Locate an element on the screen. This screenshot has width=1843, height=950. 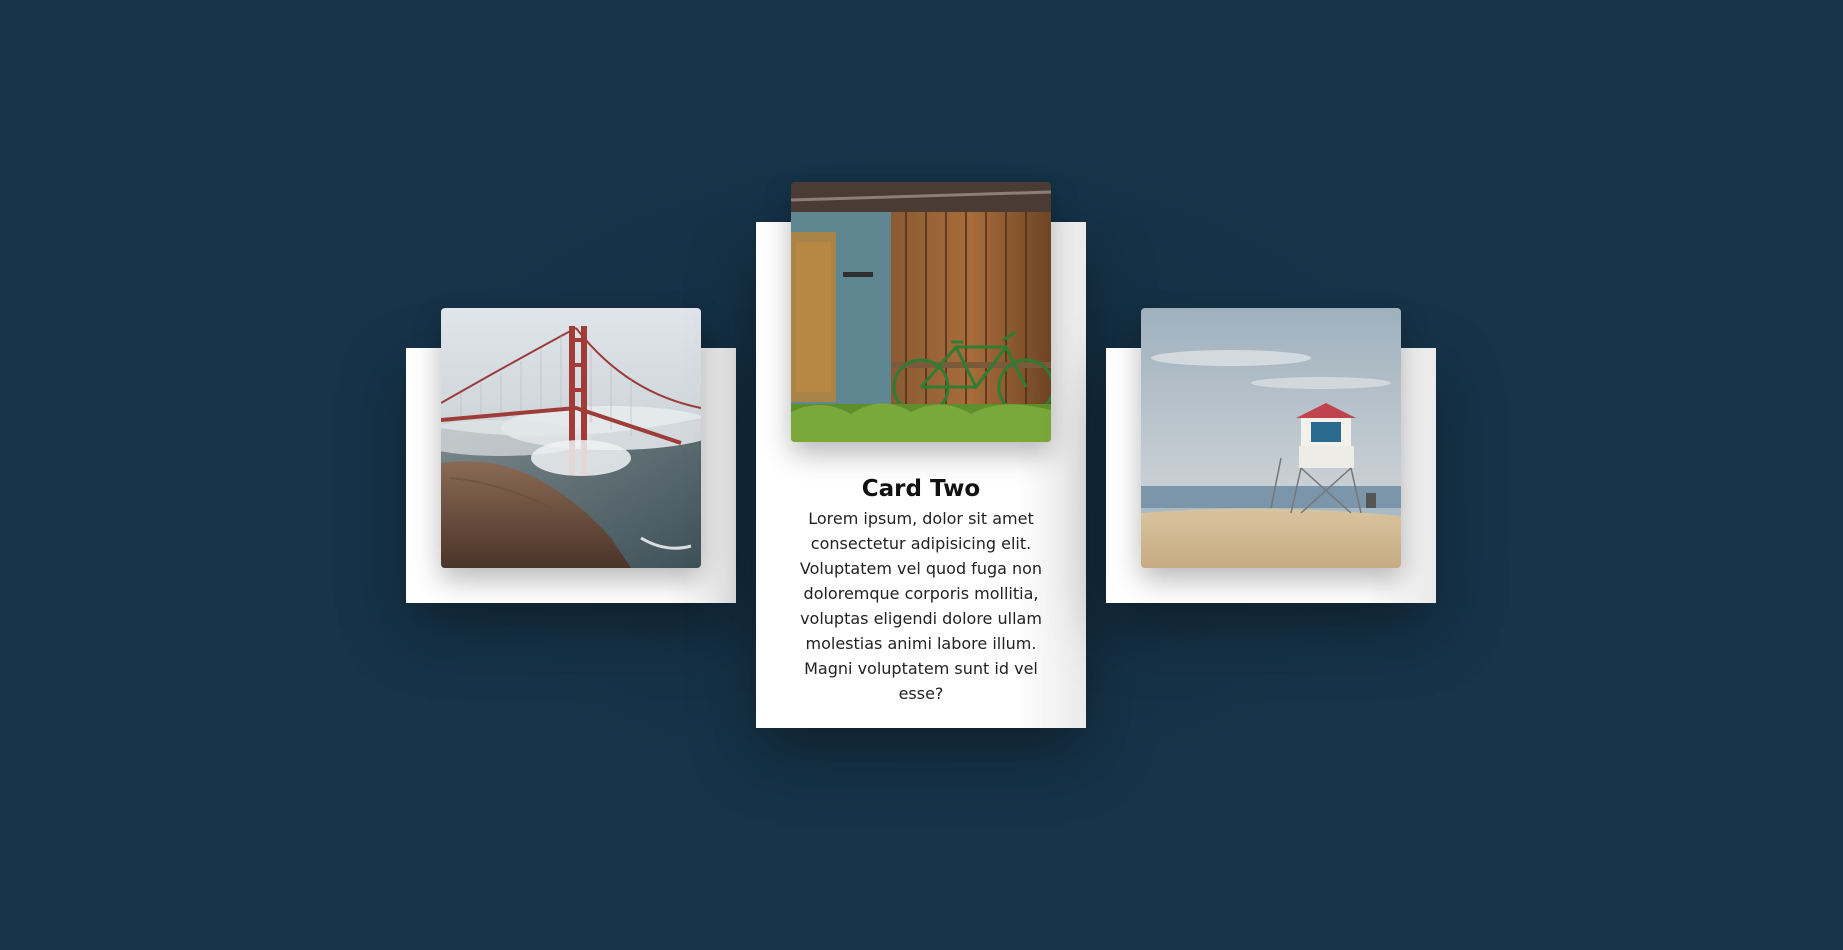
card-title: Card Two is located at coordinates (921, 489).